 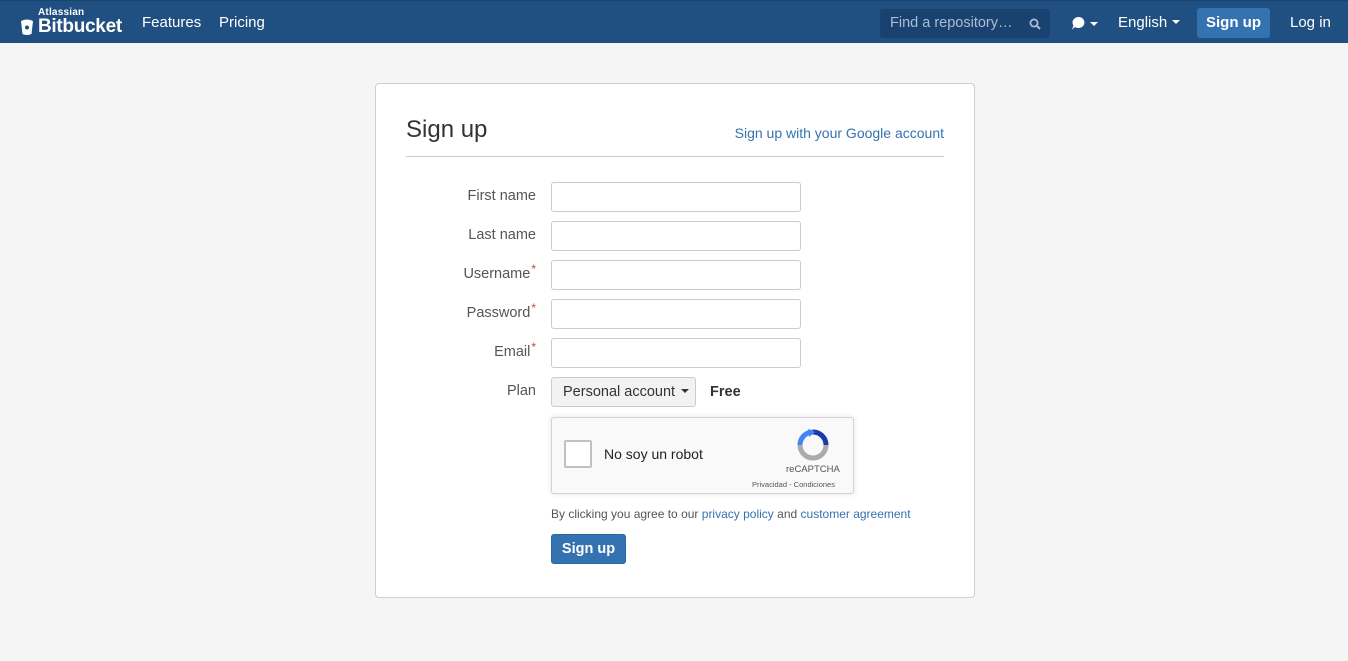 What do you see at coordinates (501, 311) in the screenshot?
I see `password-label: Password*` at bounding box center [501, 311].